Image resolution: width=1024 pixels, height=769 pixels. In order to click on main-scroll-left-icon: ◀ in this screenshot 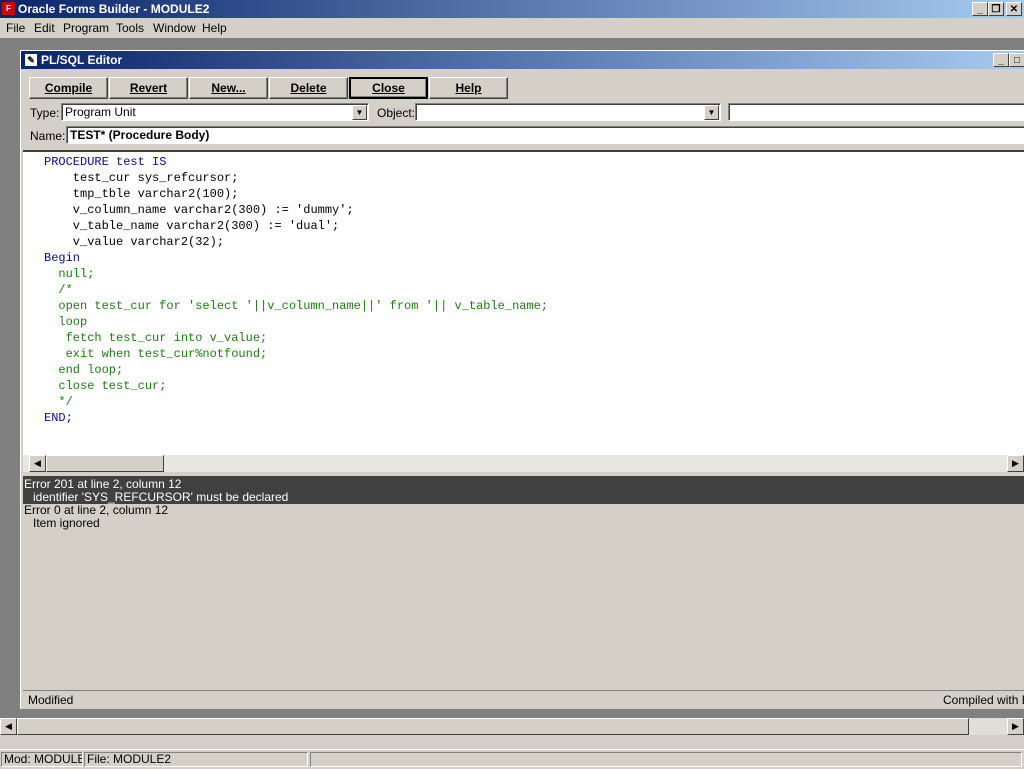, I will do `click(8, 726)`.